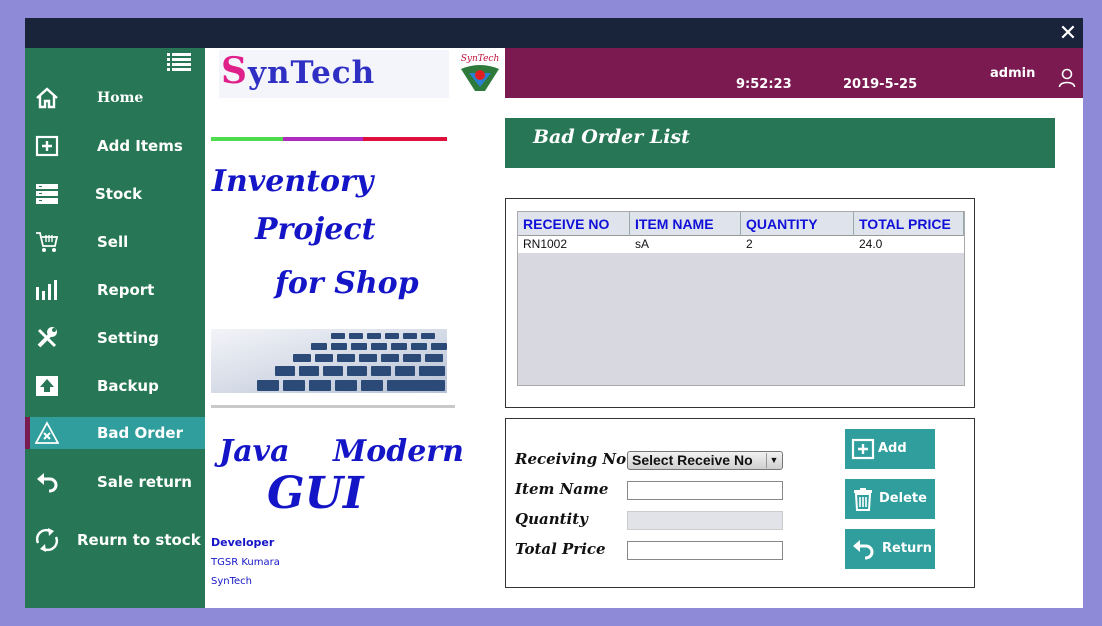  Describe the element at coordinates (128, 386) in the screenshot. I see `sidebar-item-label: Backup` at that location.